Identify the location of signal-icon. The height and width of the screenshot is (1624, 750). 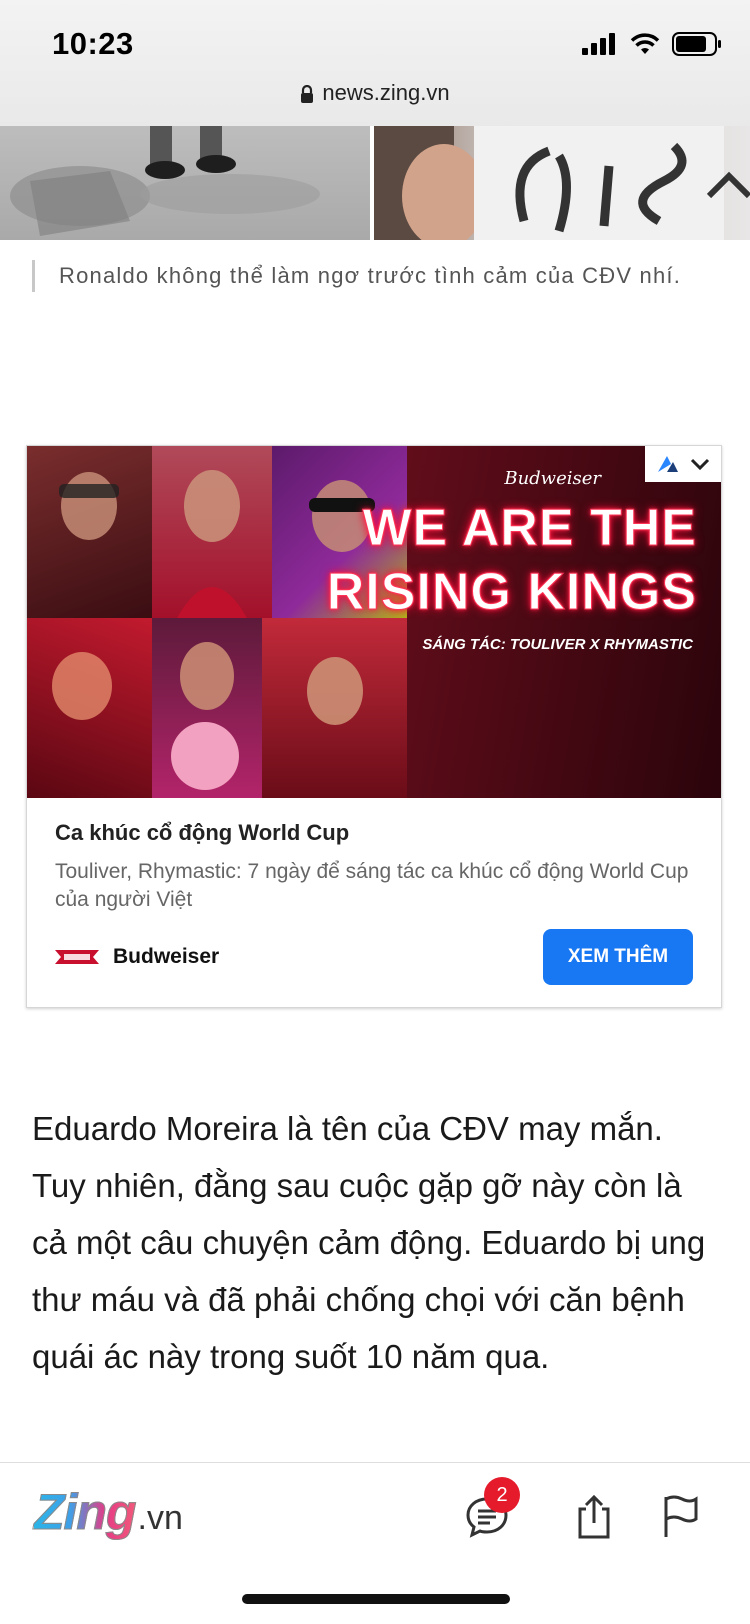
(598, 44).